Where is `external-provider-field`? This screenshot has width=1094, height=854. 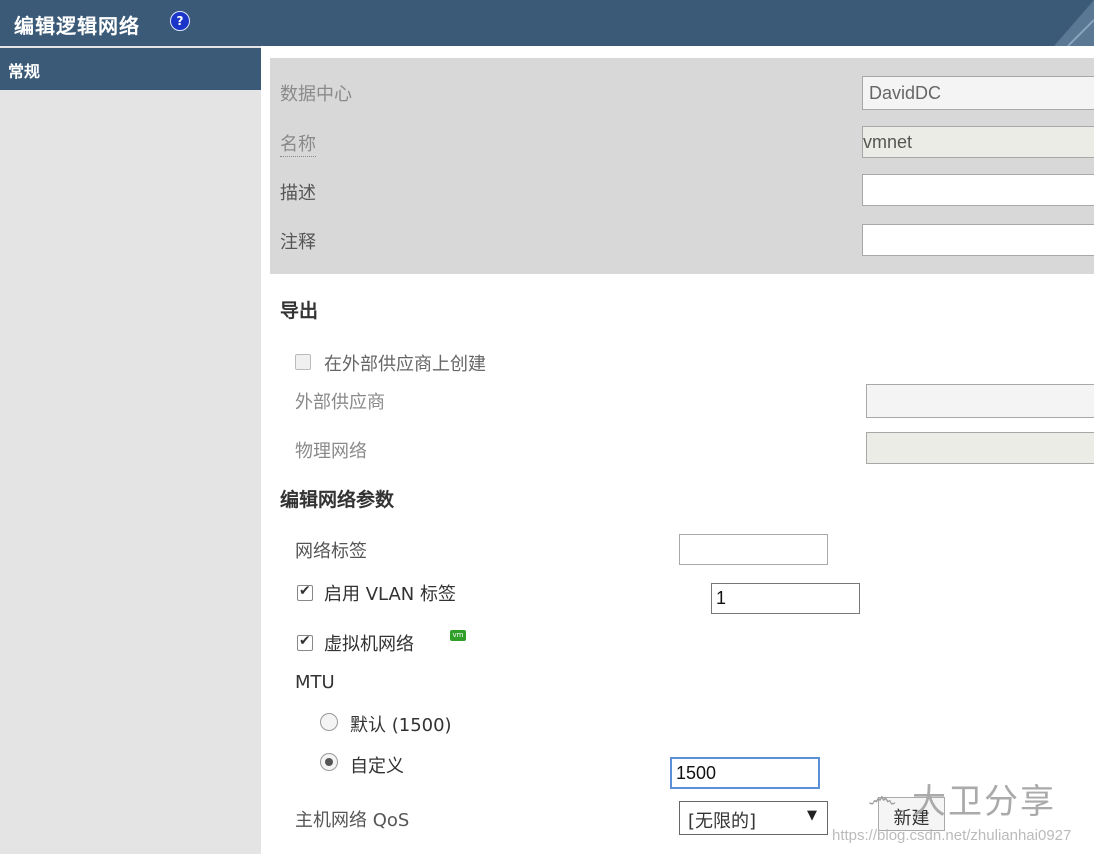 external-provider-field is located at coordinates (980, 401).